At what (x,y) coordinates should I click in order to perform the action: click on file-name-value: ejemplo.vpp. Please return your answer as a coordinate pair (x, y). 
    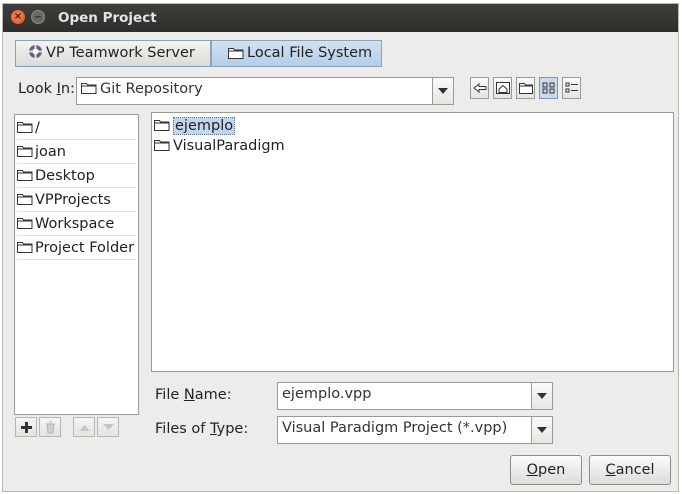
    Looking at the image, I should click on (326, 394).